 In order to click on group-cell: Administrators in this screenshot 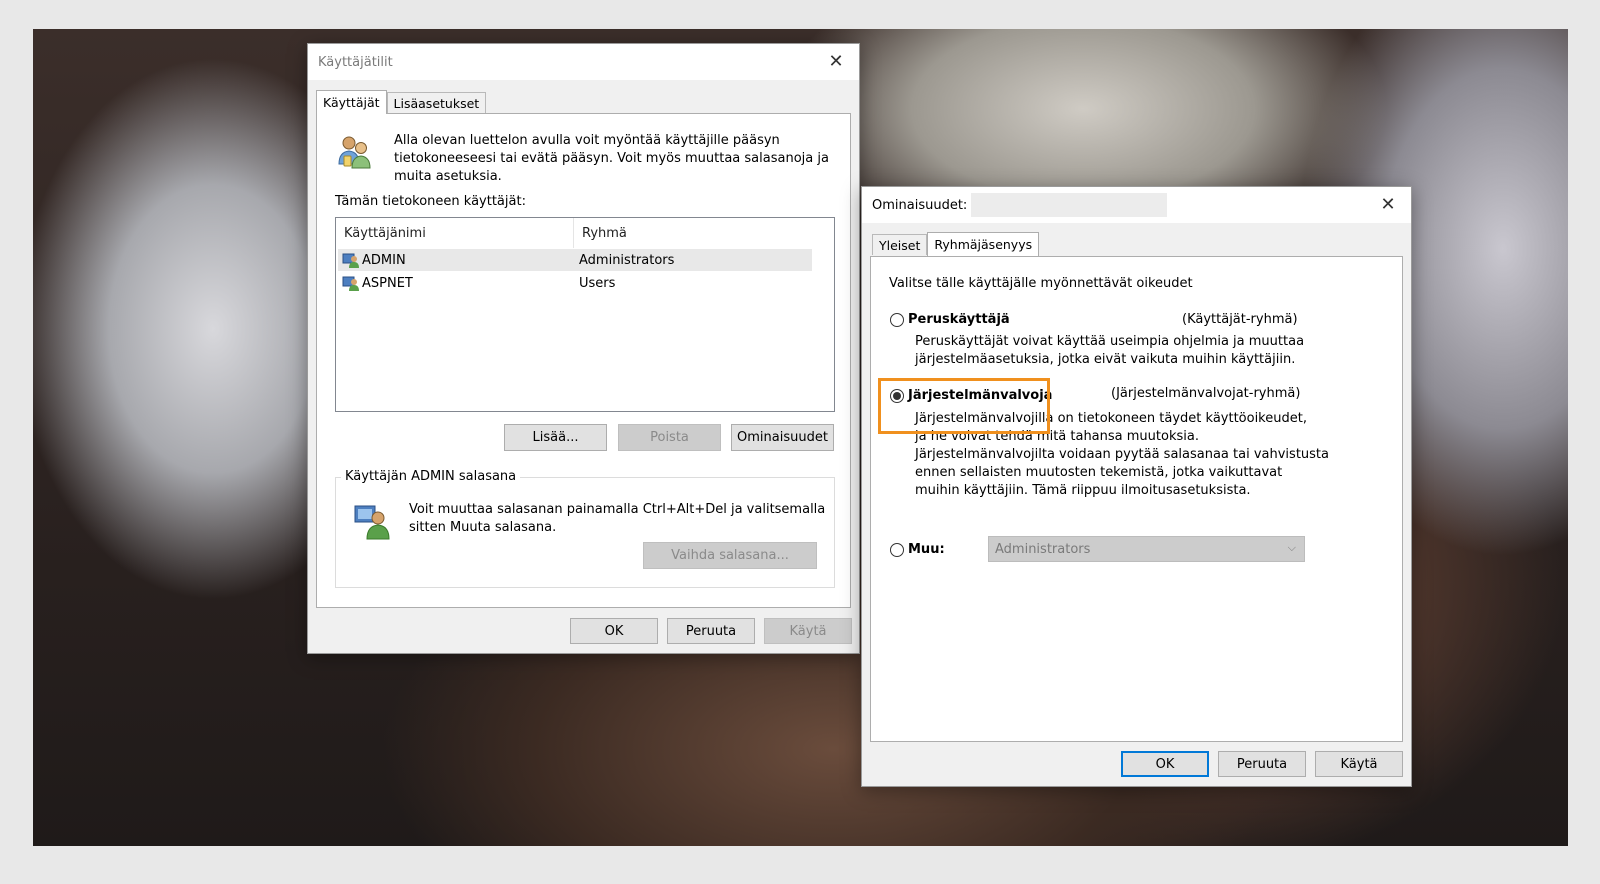, I will do `click(627, 260)`.